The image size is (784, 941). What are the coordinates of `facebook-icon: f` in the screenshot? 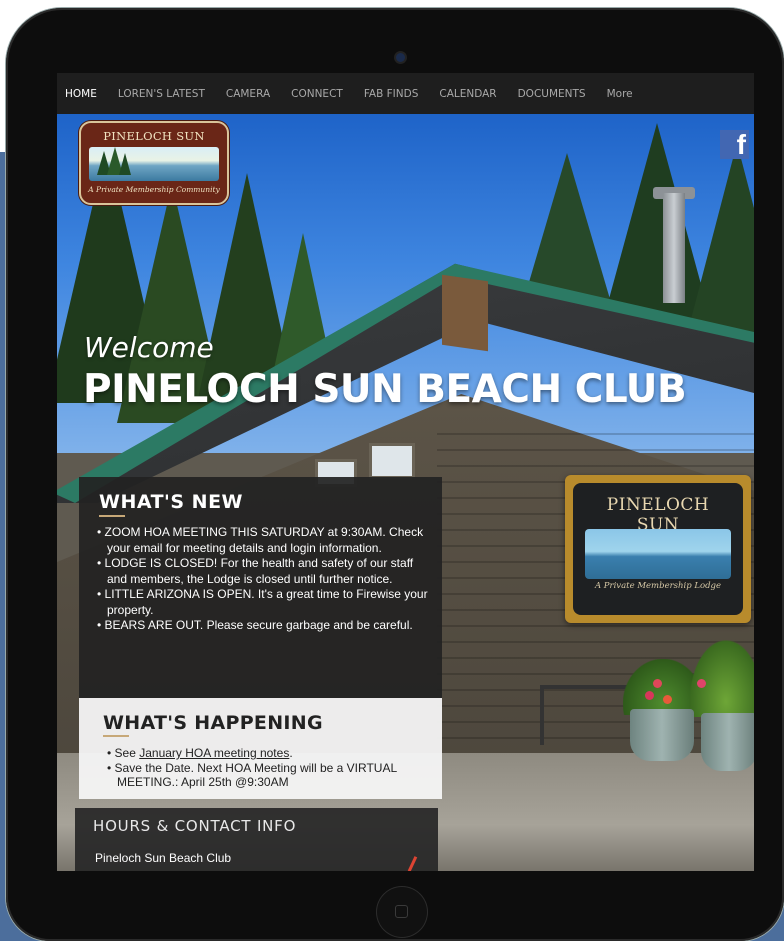 It's located at (734, 144).